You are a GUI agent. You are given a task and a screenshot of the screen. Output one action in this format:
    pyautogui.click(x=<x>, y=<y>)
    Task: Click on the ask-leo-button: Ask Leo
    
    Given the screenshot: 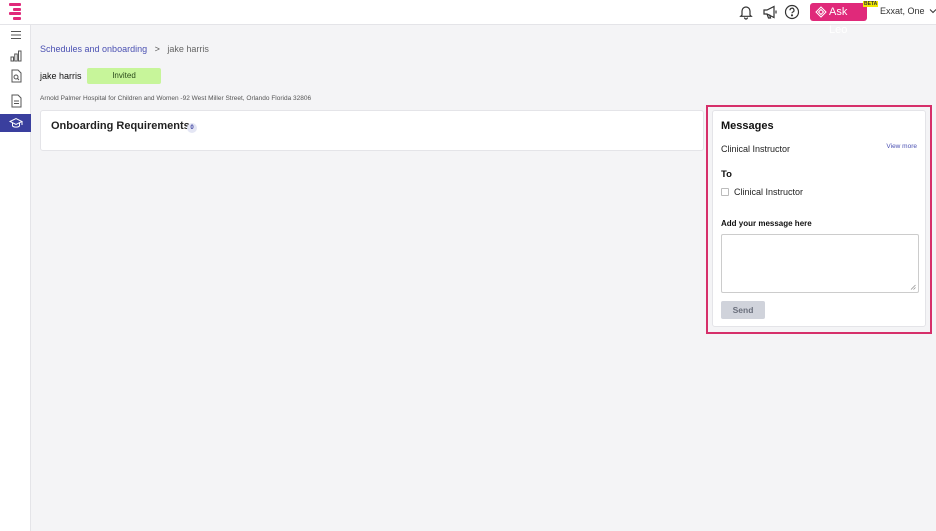 What is the action you would take?
    pyautogui.click(x=838, y=19)
    